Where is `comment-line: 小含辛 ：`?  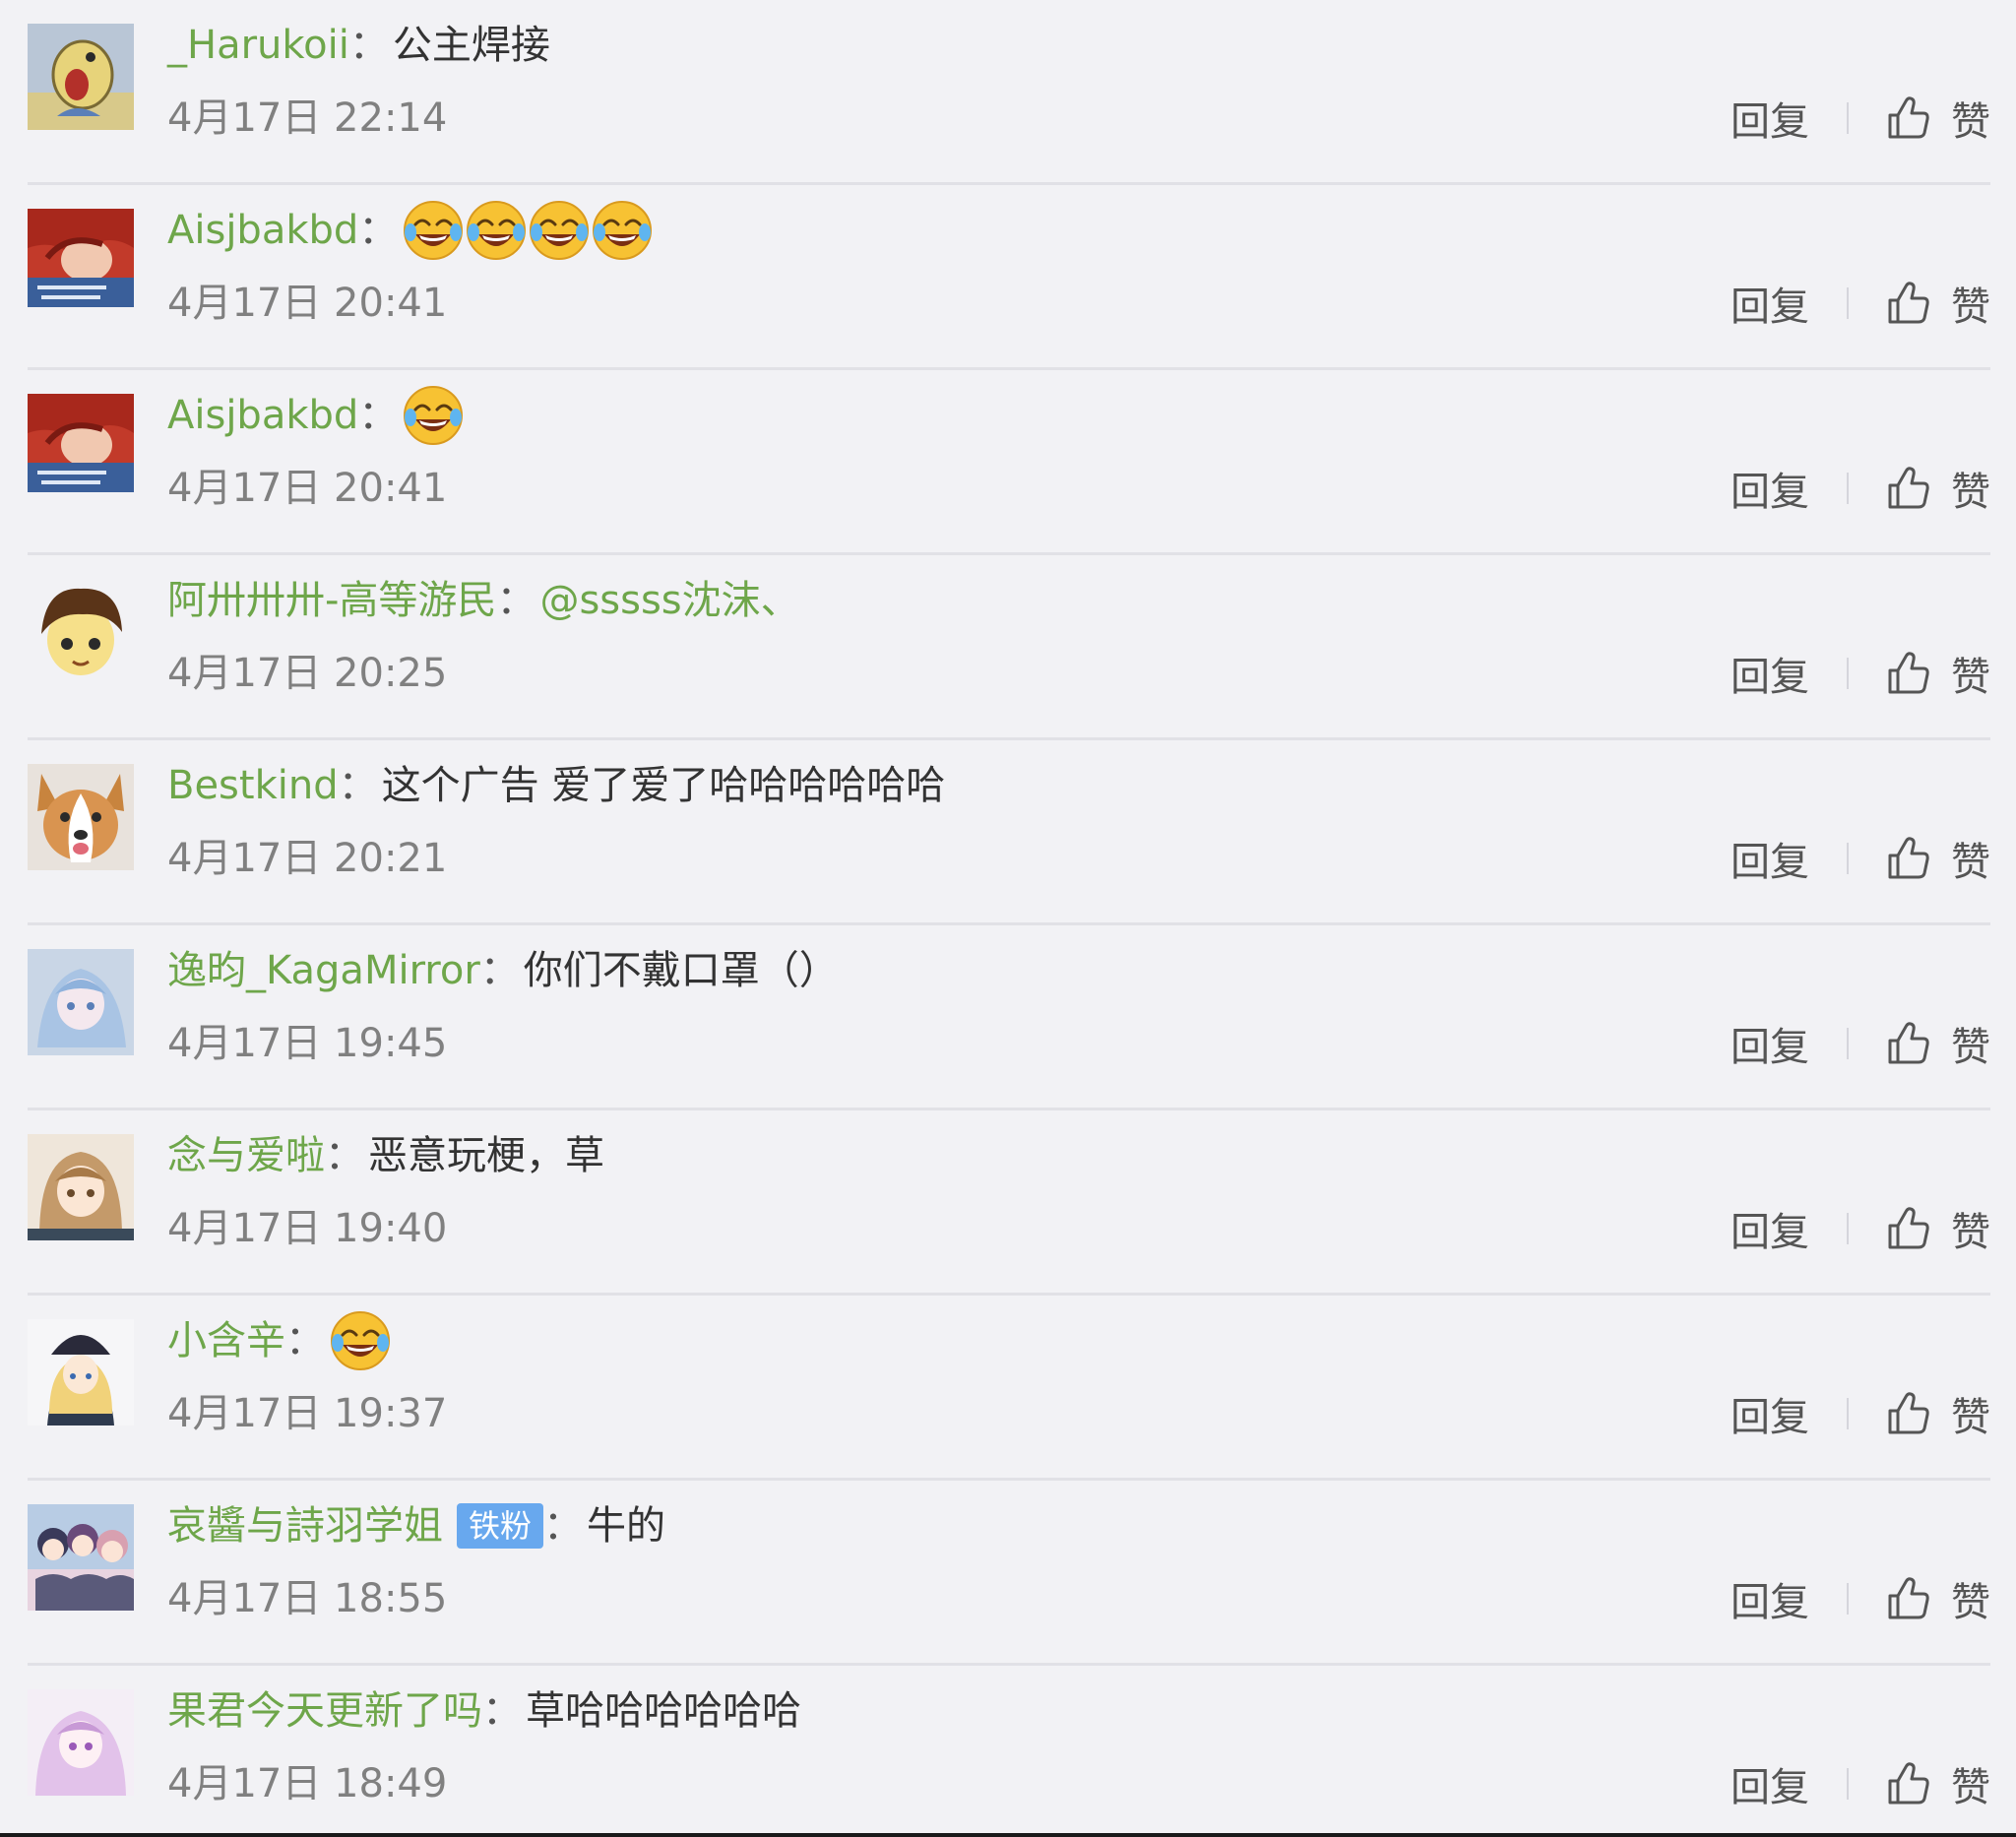
comment-line: 小含辛 ： is located at coordinates (279, 1340).